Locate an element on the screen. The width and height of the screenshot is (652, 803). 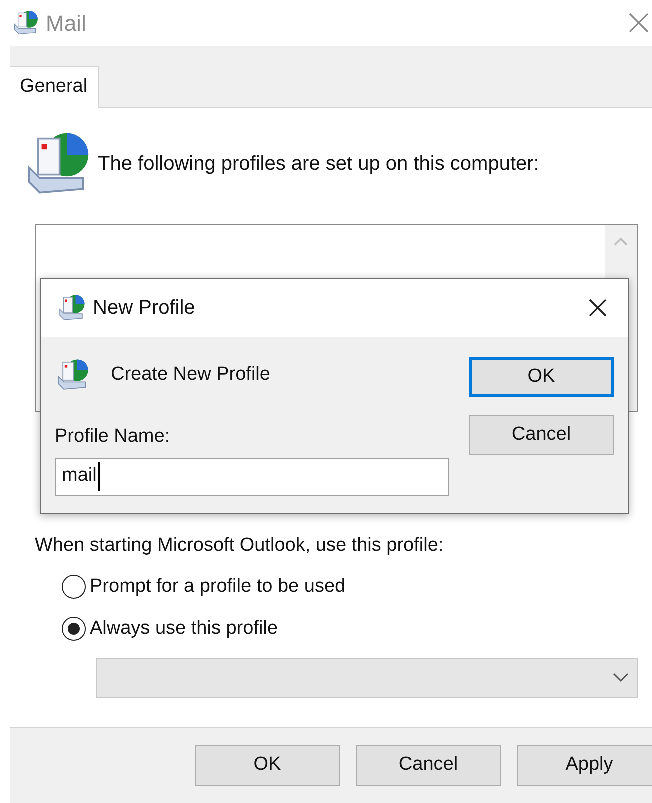
dialog-heading: Create New Profile is located at coordinates (190, 374).